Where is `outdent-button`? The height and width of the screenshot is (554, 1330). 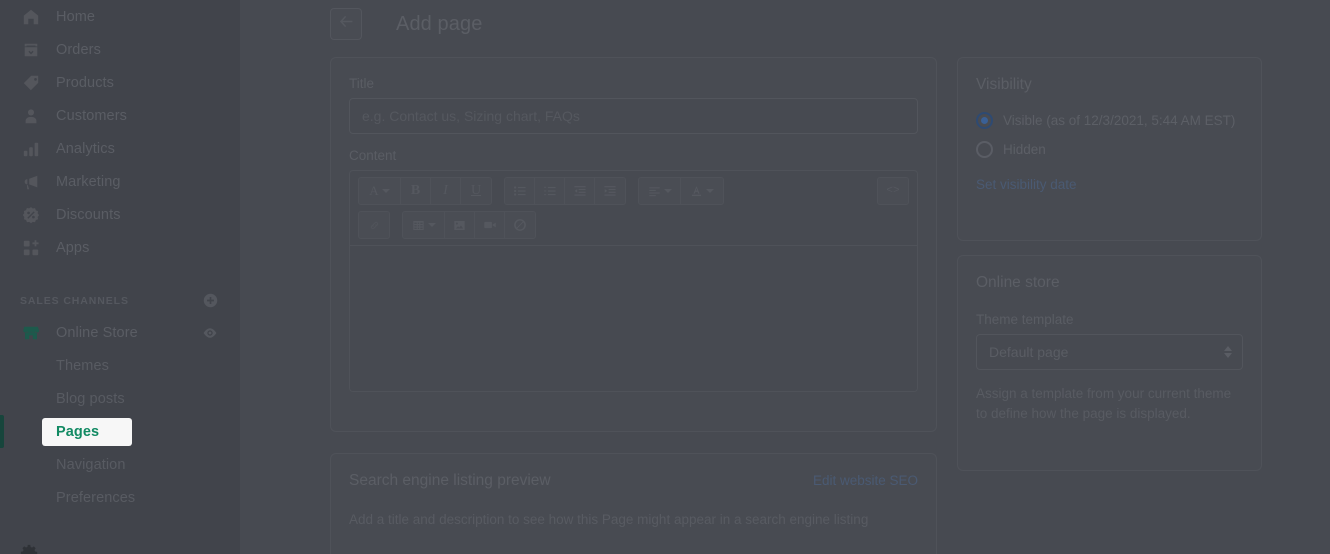 outdent-button is located at coordinates (580, 191).